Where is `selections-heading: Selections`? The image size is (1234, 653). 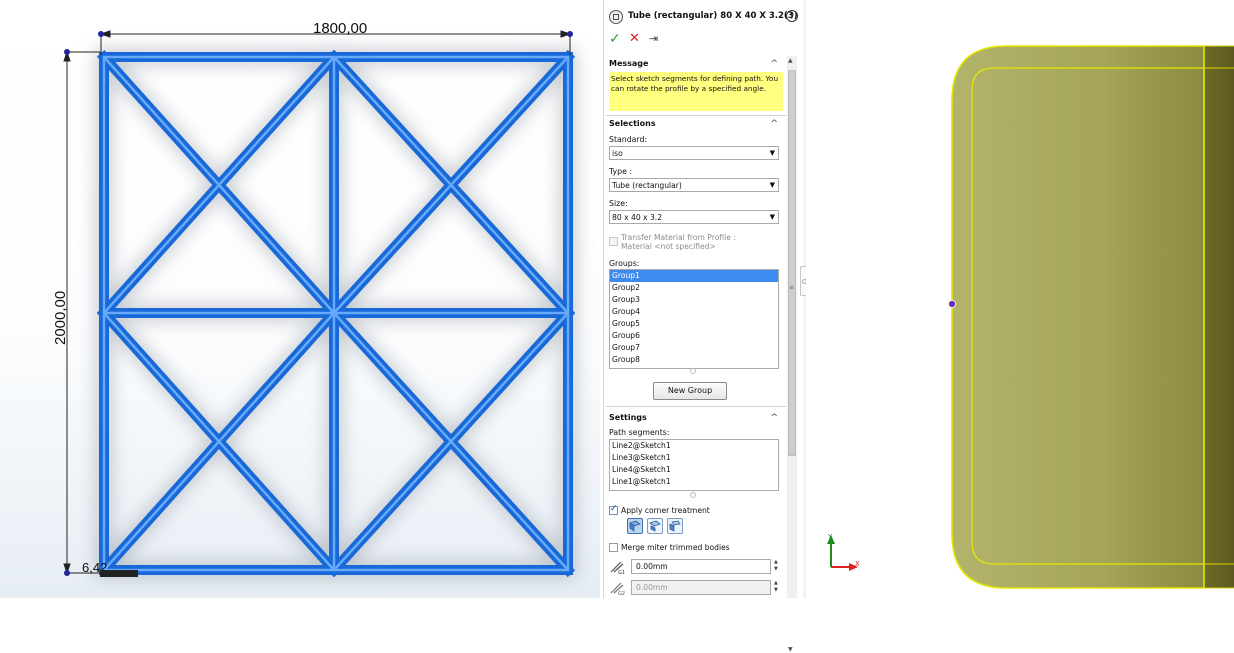
selections-heading: Selections is located at coordinates (632, 123).